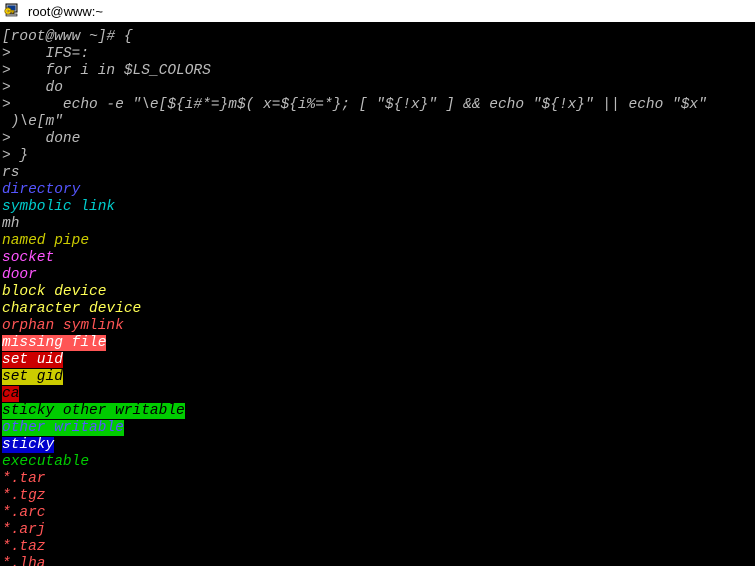 The image size is (755, 566). I want to click on terminal-text-run: block device, so click(54, 292).